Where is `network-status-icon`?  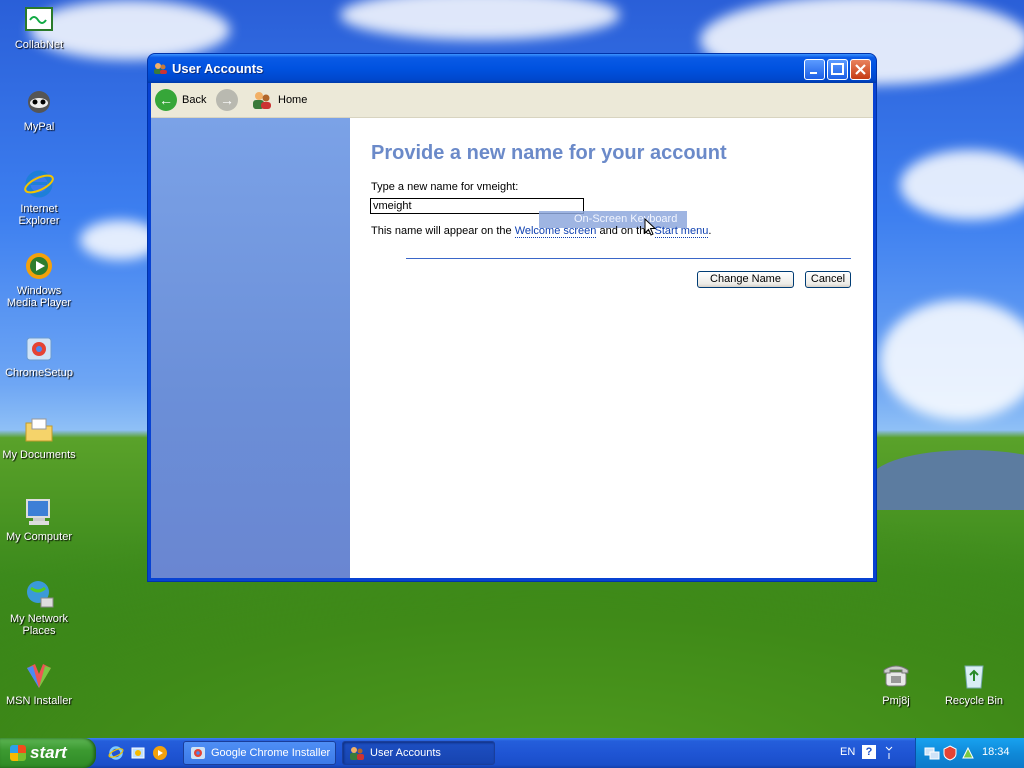 network-status-icon is located at coordinates (932, 753).